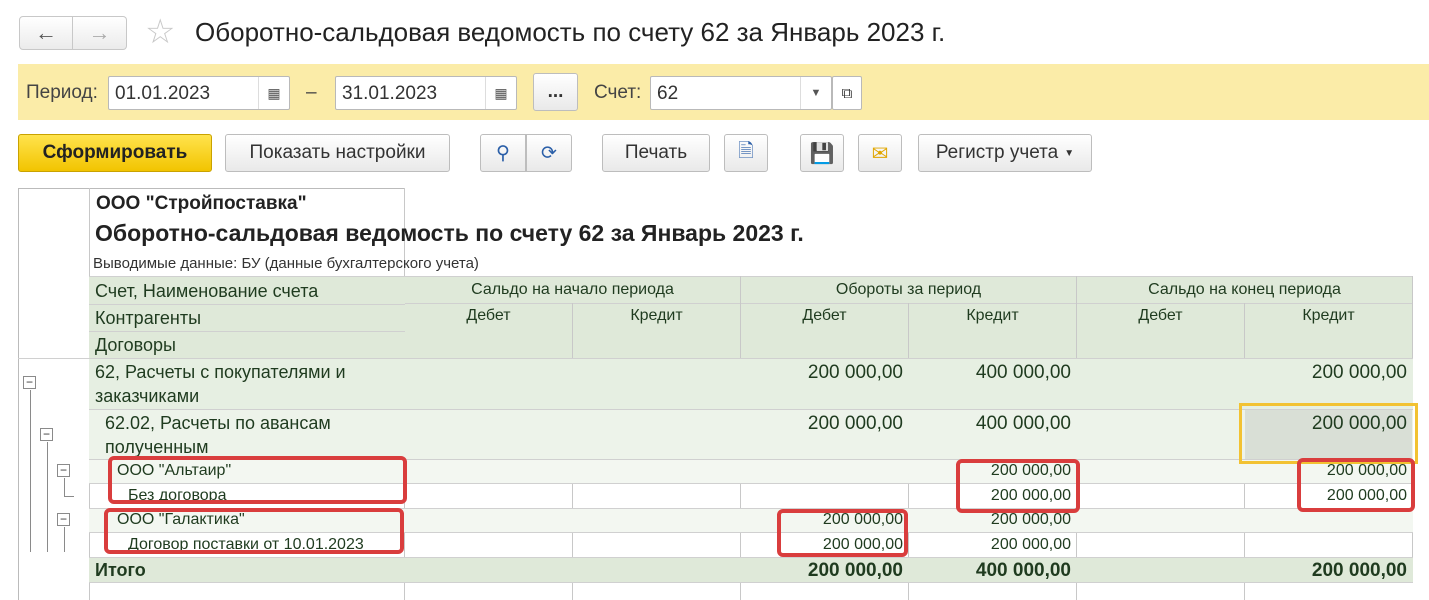  Describe the element at coordinates (115, 153) in the screenshot. I see `generate-button: Сформировать` at that location.